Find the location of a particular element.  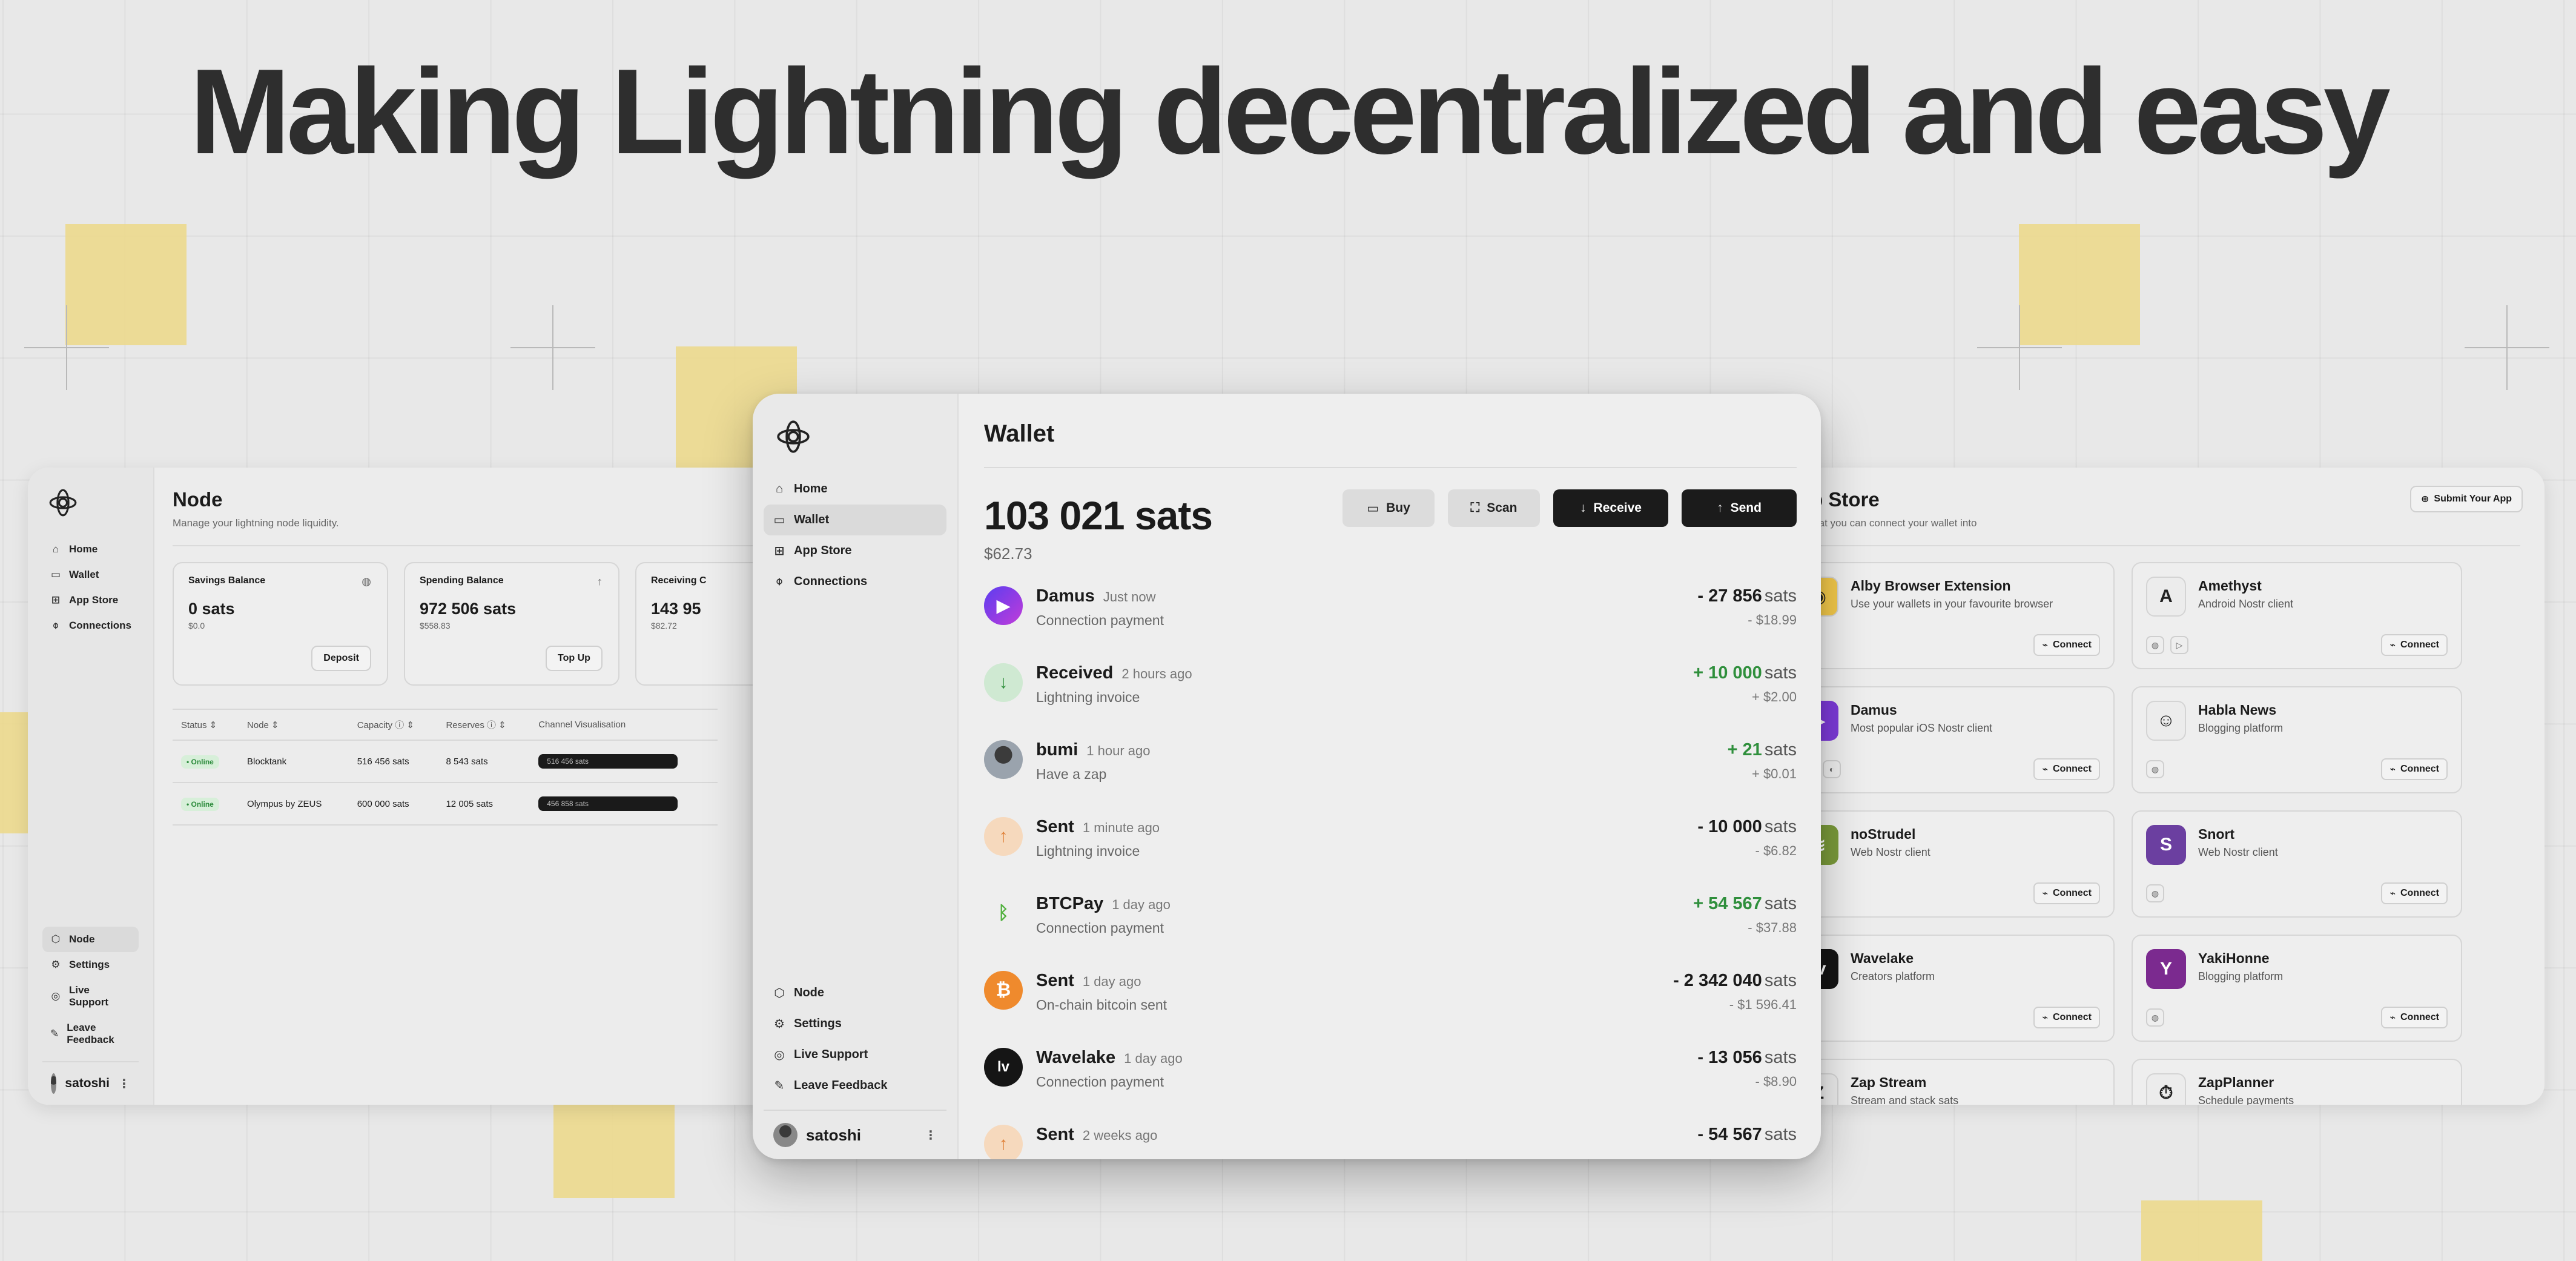

receive-button: ↓ Receive is located at coordinates (1610, 508).